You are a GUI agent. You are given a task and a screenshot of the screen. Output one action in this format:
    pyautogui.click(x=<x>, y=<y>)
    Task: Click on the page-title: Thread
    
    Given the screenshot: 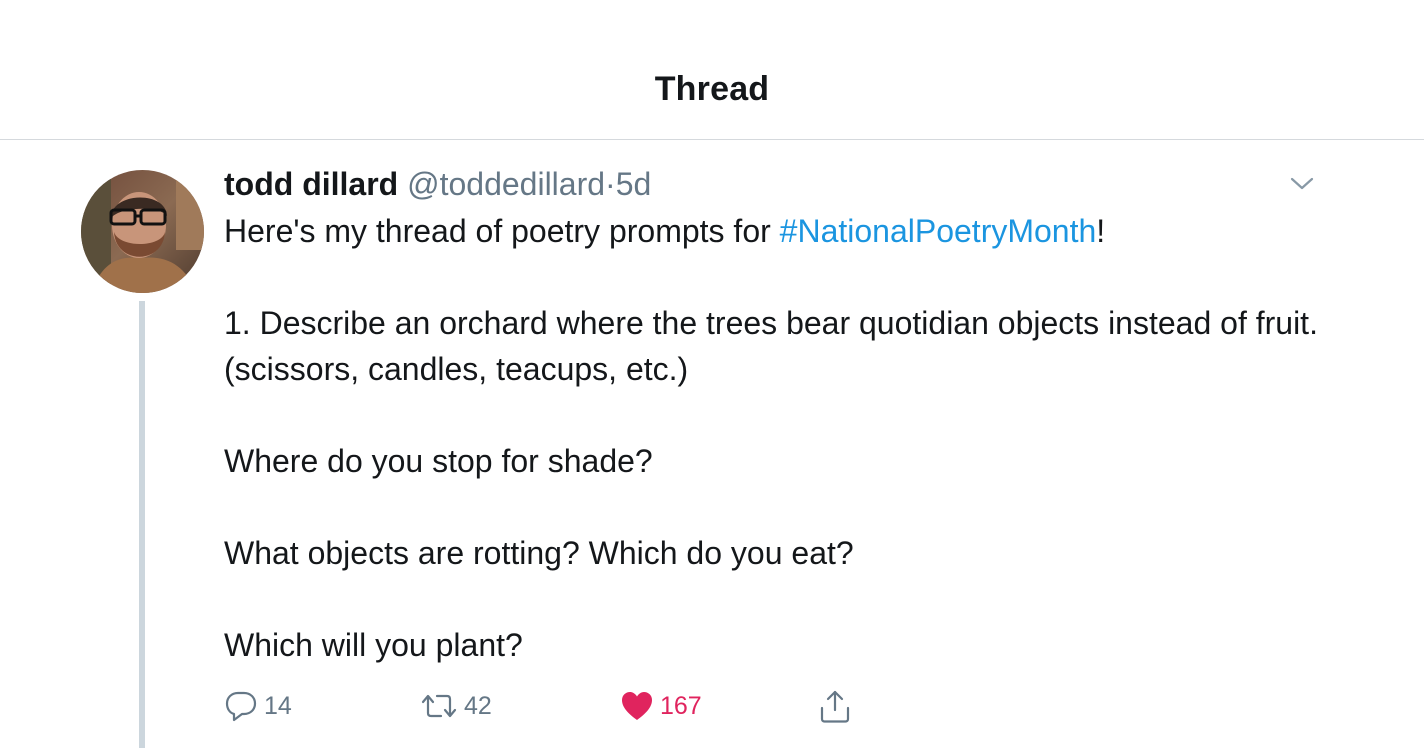 What is the action you would take?
    pyautogui.click(x=712, y=89)
    